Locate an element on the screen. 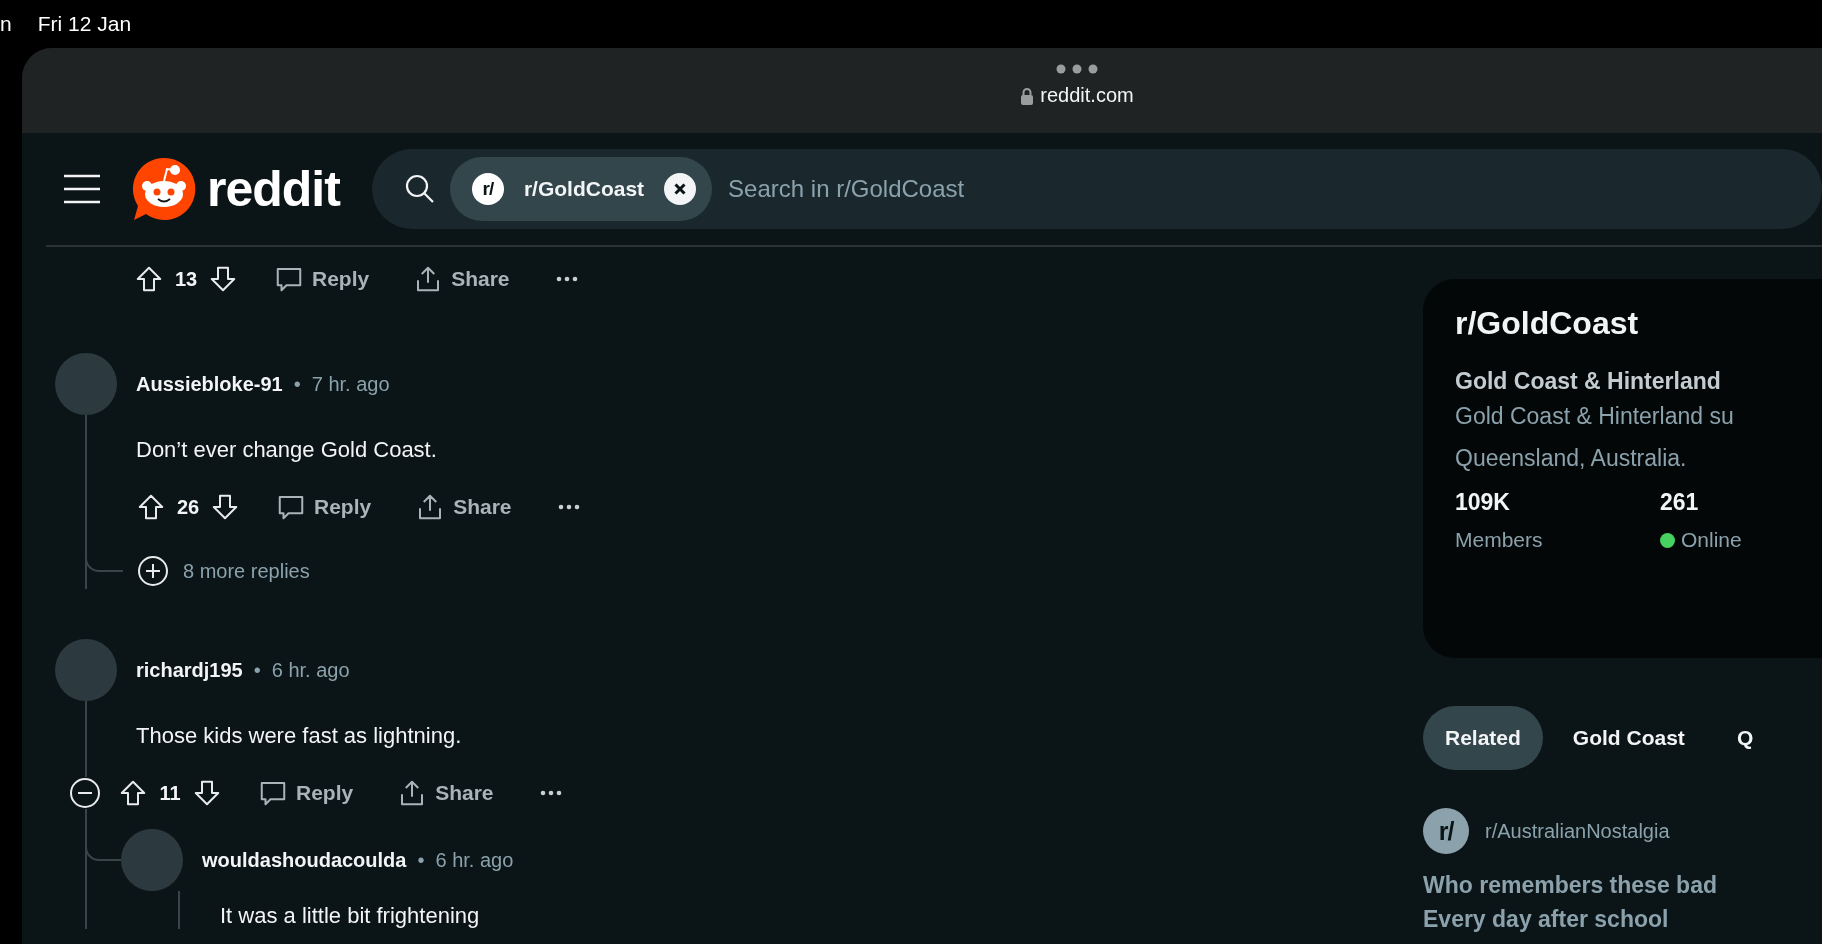  expand-icon is located at coordinates (153, 571).